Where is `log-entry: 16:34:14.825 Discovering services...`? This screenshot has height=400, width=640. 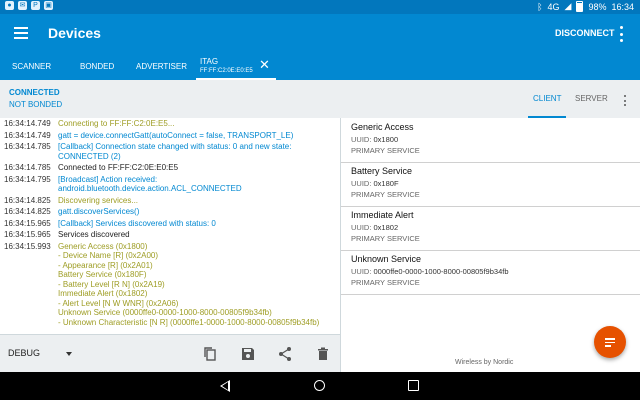
log-entry: 16:34:14.825 Discovering services... is located at coordinates (172, 201).